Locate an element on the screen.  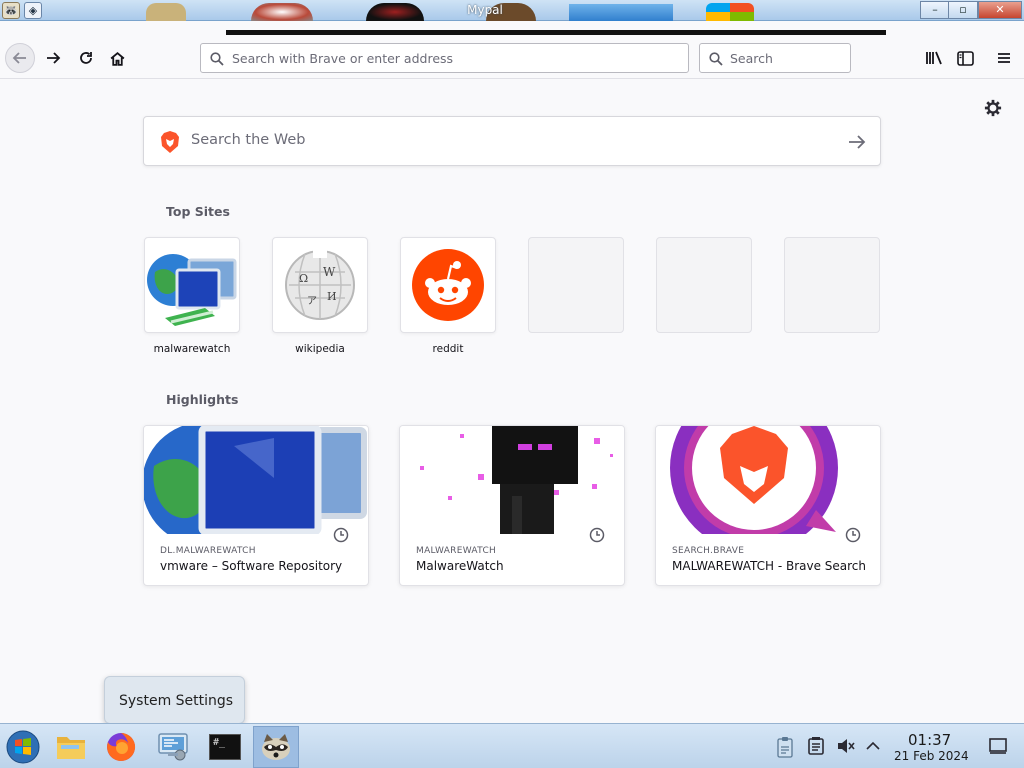
taskbar-file-manager is located at coordinates (71, 747).